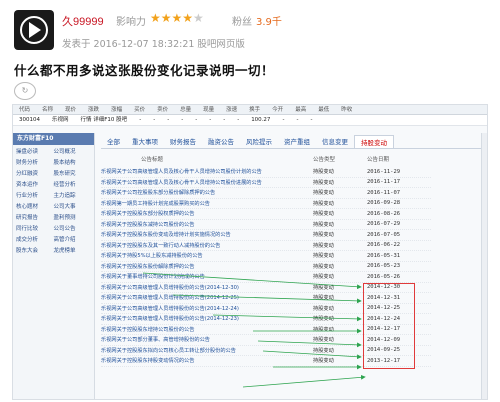 This screenshot has height=402, width=500. Describe the element at coordinates (34, 30) in the screenshot. I see `author-avatar` at that location.